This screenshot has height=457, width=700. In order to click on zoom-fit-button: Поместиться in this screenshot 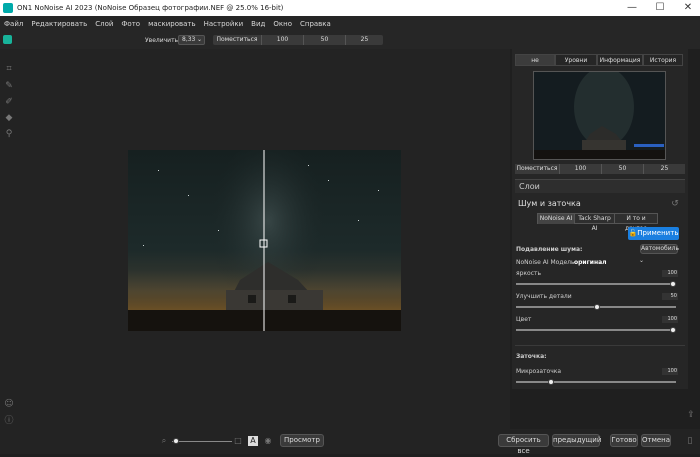, I will do `click(237, 40)`.